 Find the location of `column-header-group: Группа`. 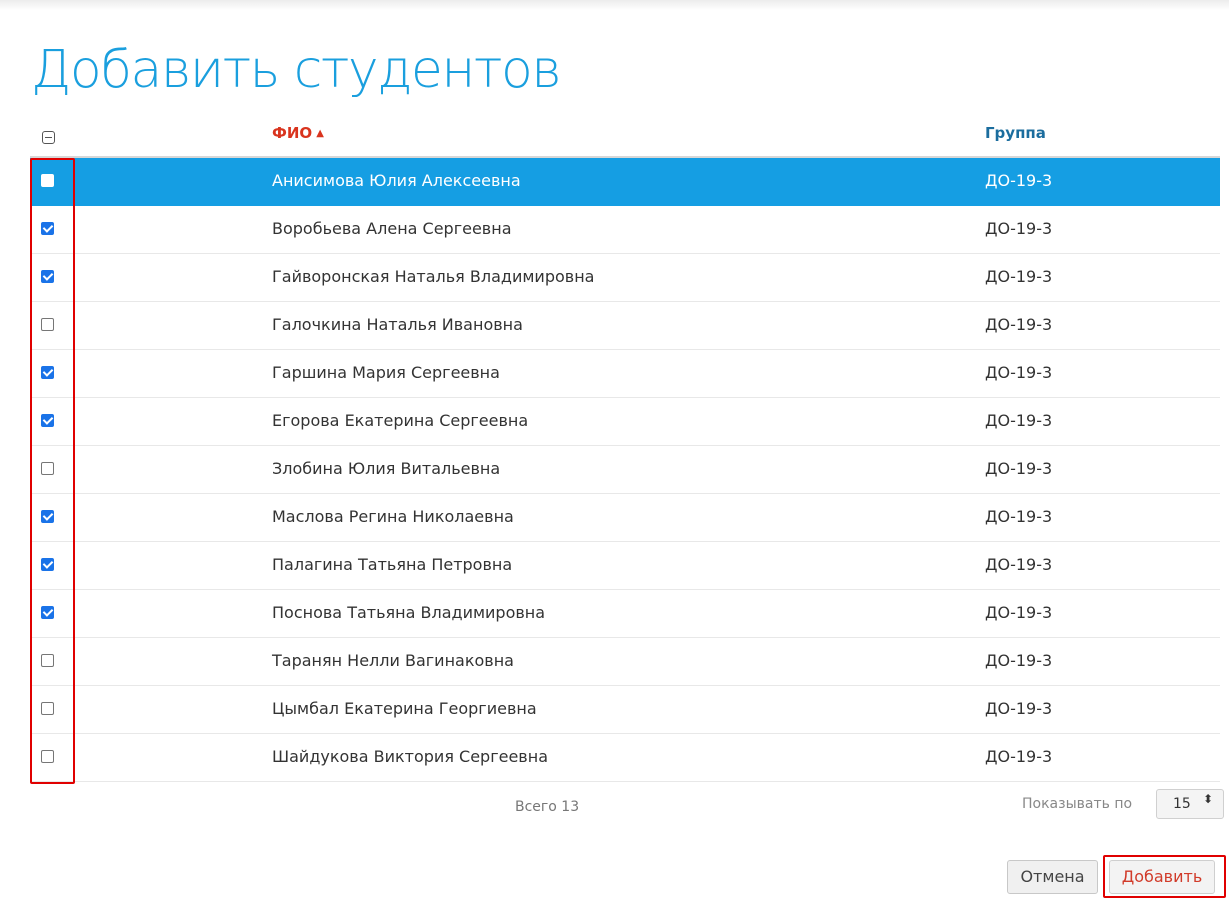

column-header-group: Группа is located at coordinates (1015, 133).